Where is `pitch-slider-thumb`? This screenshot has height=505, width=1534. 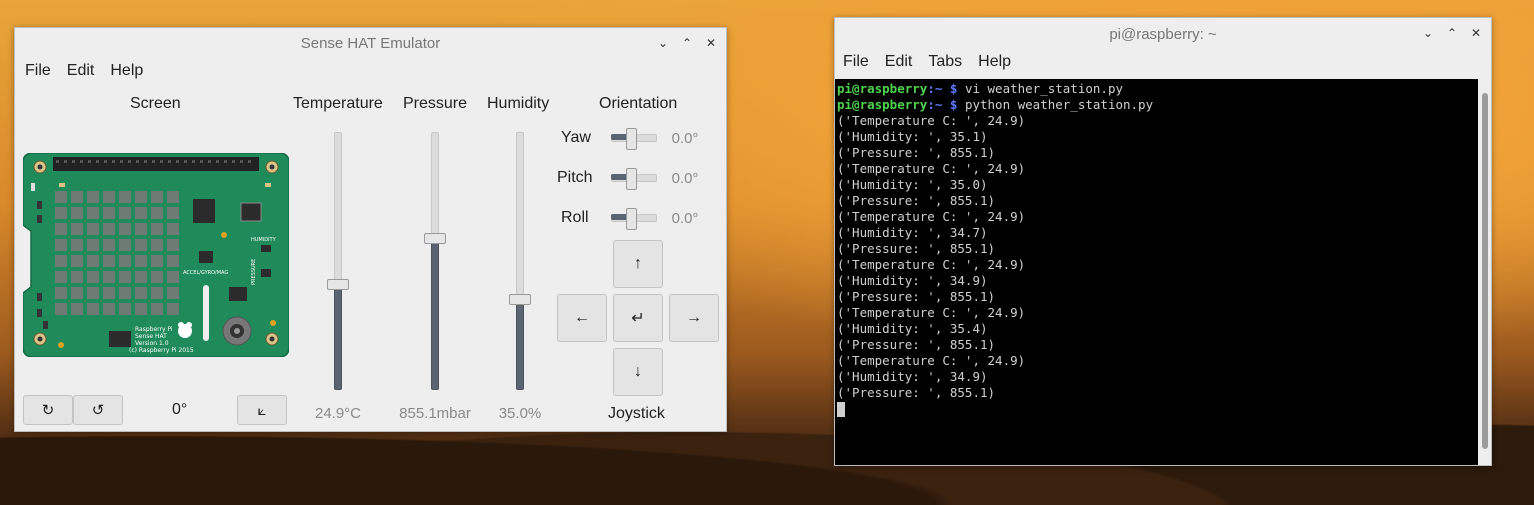
pitch-slider-thumb is located at coordinates (631, 179).